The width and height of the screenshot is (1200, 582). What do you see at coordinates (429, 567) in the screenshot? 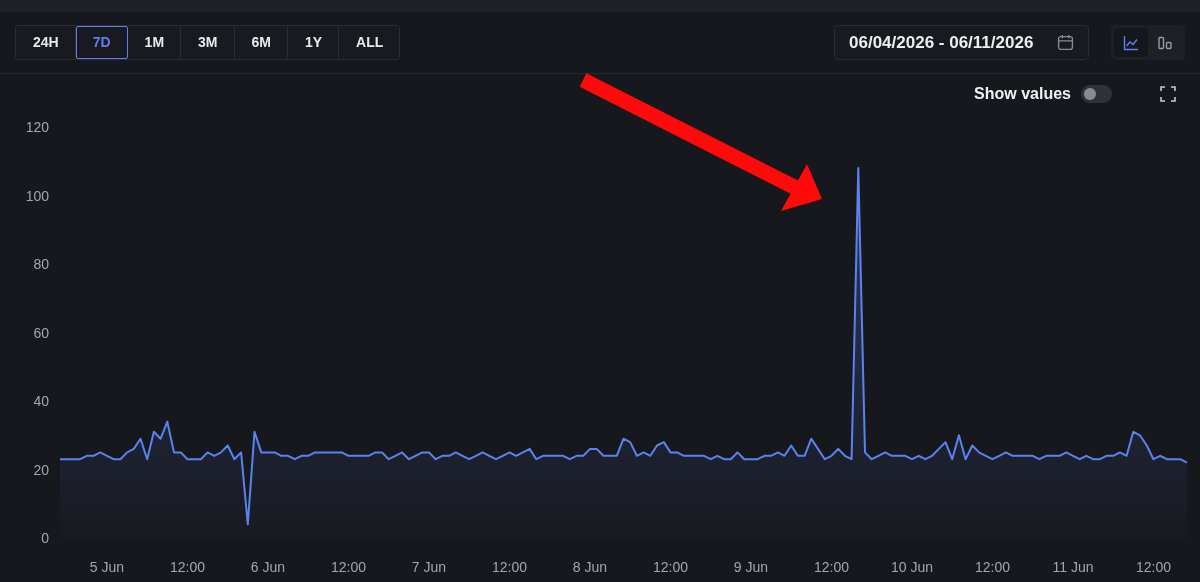
I see `x-axis-label: 7 Jun` at bounding box center [429, 567].